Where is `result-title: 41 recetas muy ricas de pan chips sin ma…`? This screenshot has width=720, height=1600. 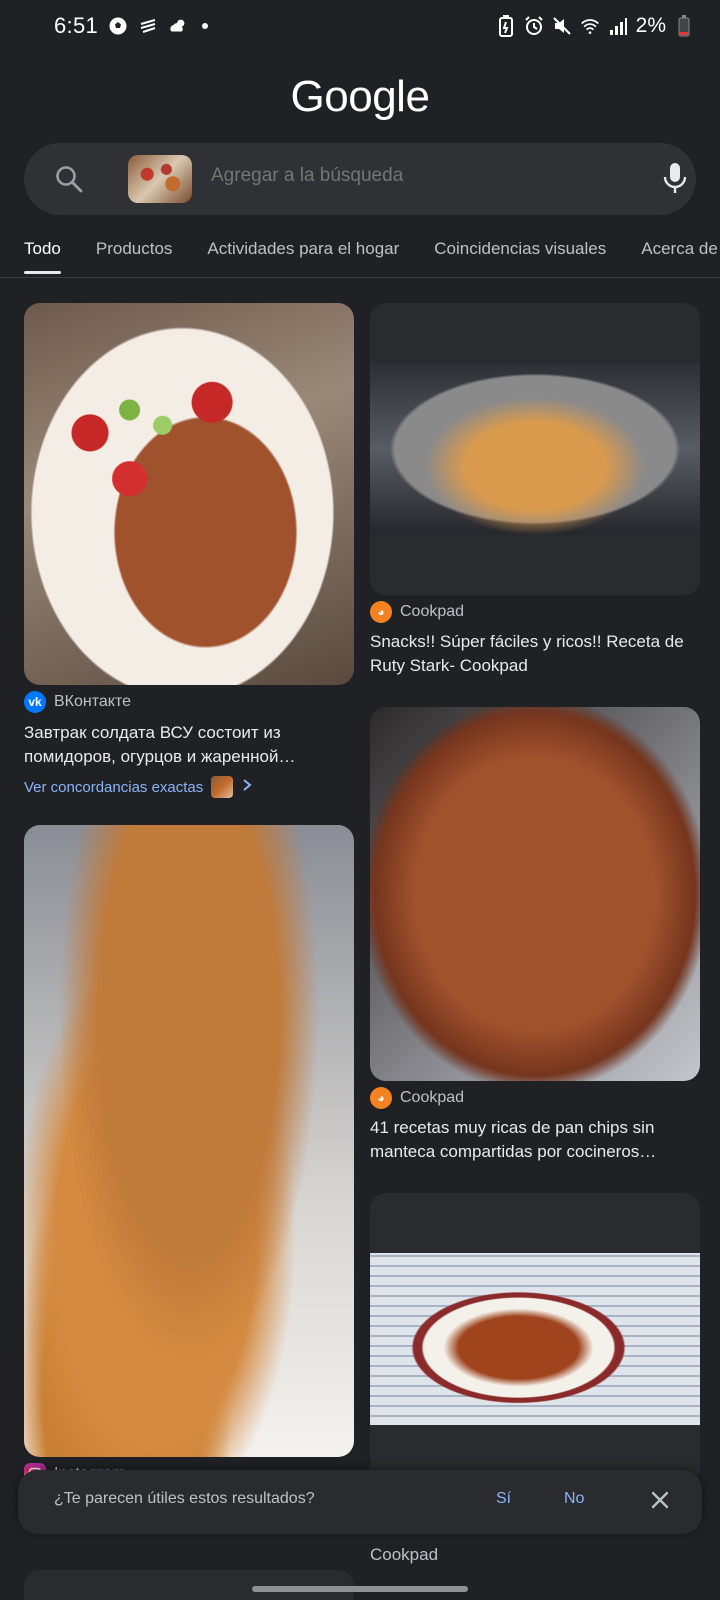 result-title: 41 recetas muy ricas de pan chips sin ma… is located at coordinates (532, 1140).